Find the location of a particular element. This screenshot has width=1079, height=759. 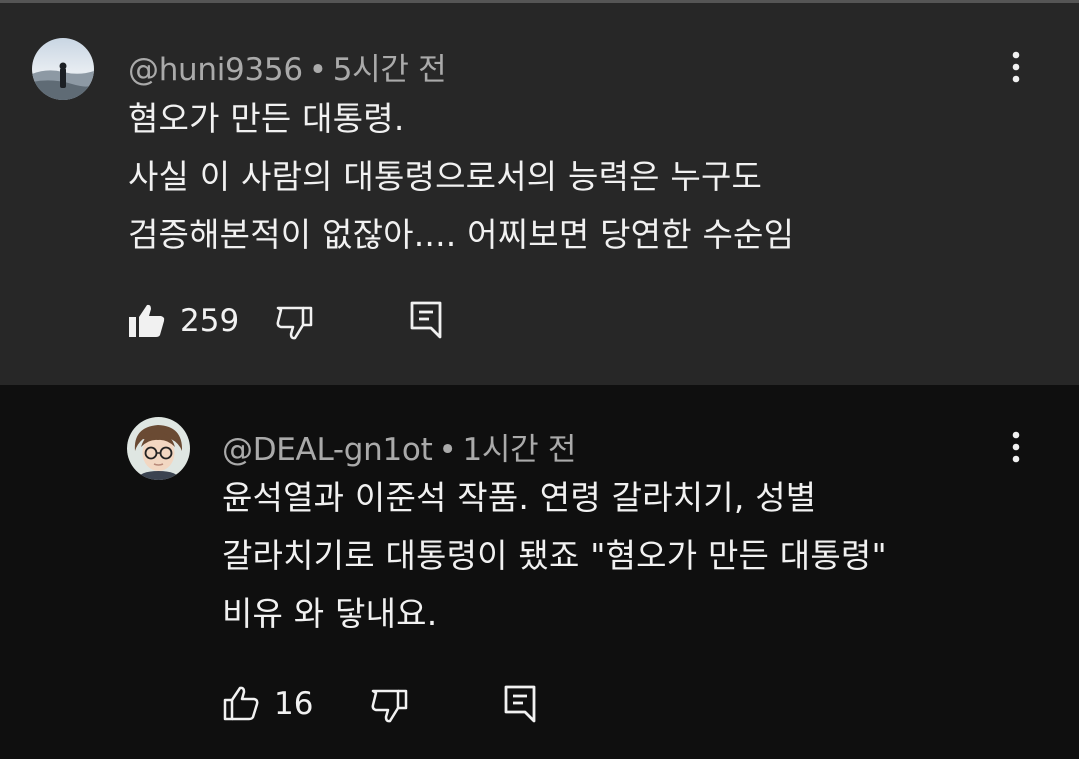

comment-meta: @DEAL-gn1ot • 1시간 전 is located at coordinates (399, 446).